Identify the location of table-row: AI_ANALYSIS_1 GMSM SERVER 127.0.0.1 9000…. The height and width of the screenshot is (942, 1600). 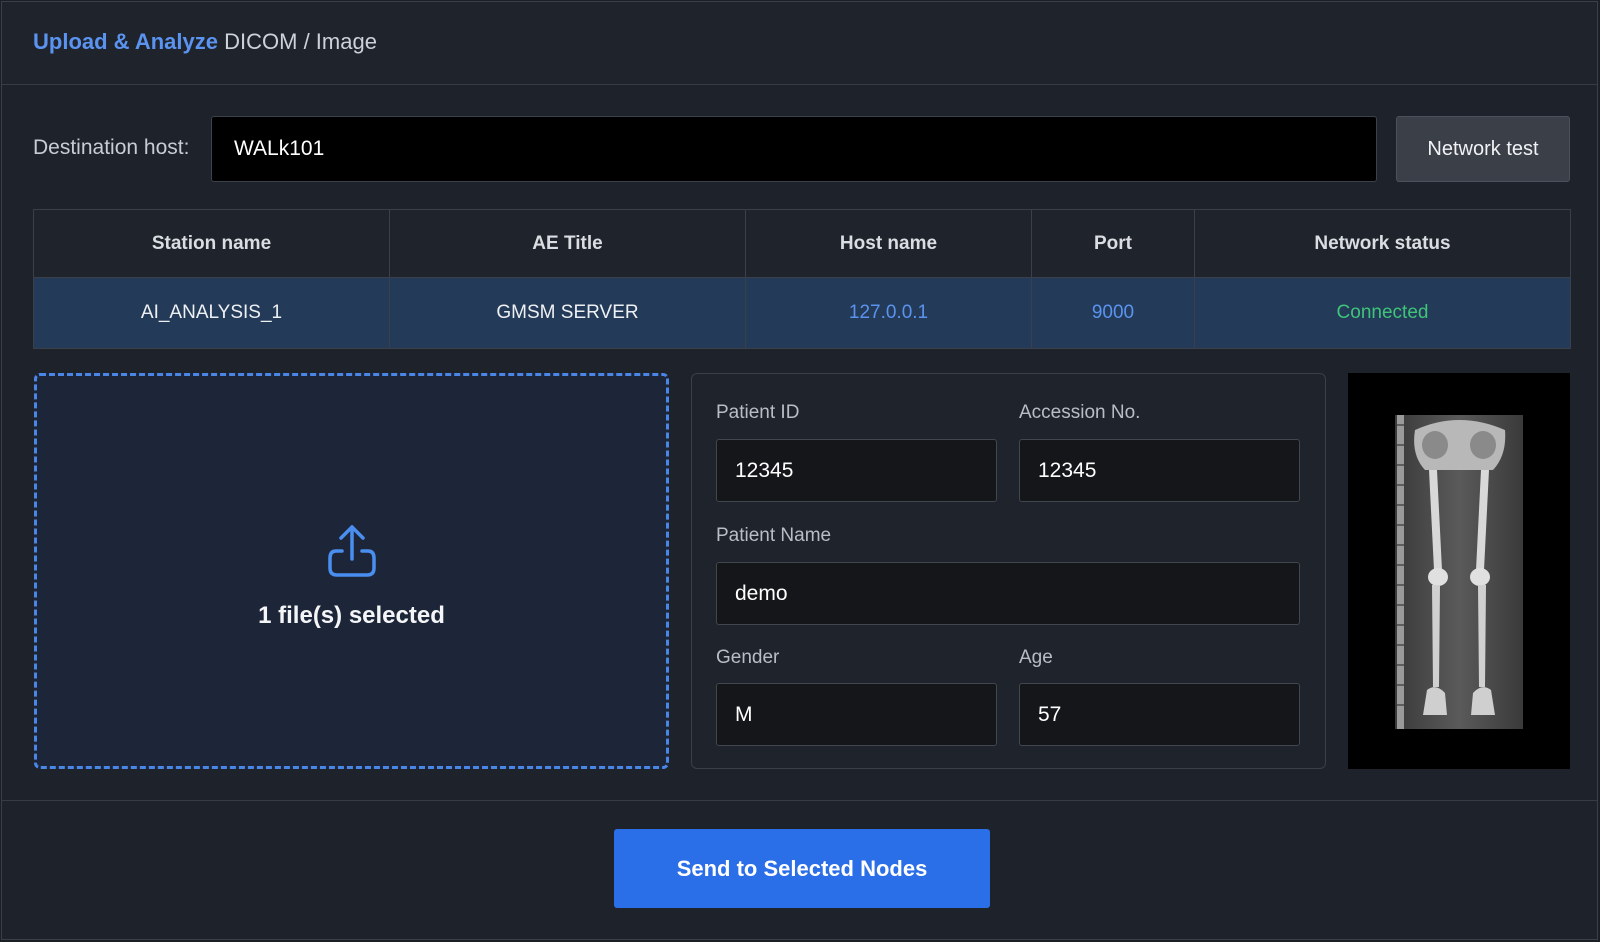
(802, 313).